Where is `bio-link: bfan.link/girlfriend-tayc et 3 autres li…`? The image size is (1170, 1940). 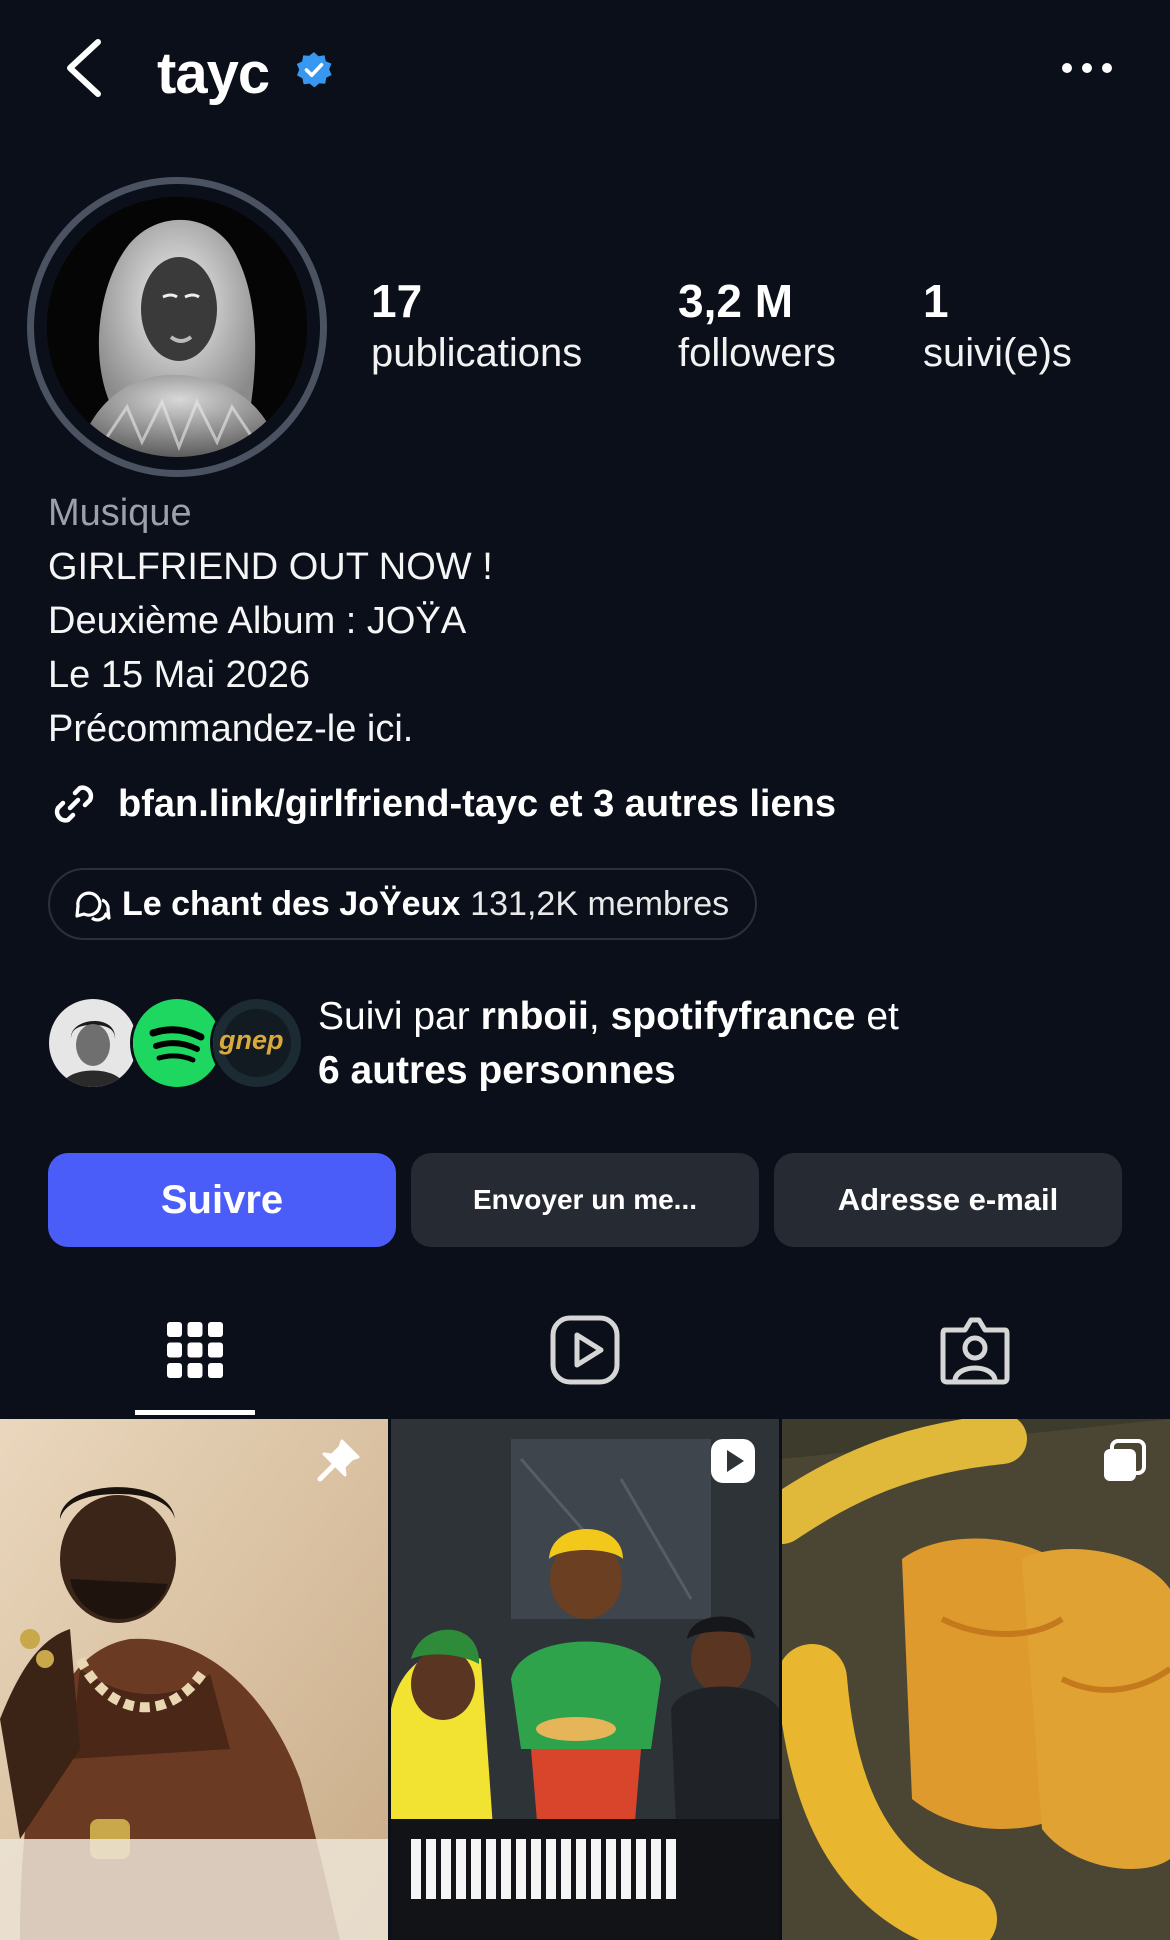
bio-link: bfan.link/girlfriend-tayc et 3 autres li… is located at coordinates (442, 804).